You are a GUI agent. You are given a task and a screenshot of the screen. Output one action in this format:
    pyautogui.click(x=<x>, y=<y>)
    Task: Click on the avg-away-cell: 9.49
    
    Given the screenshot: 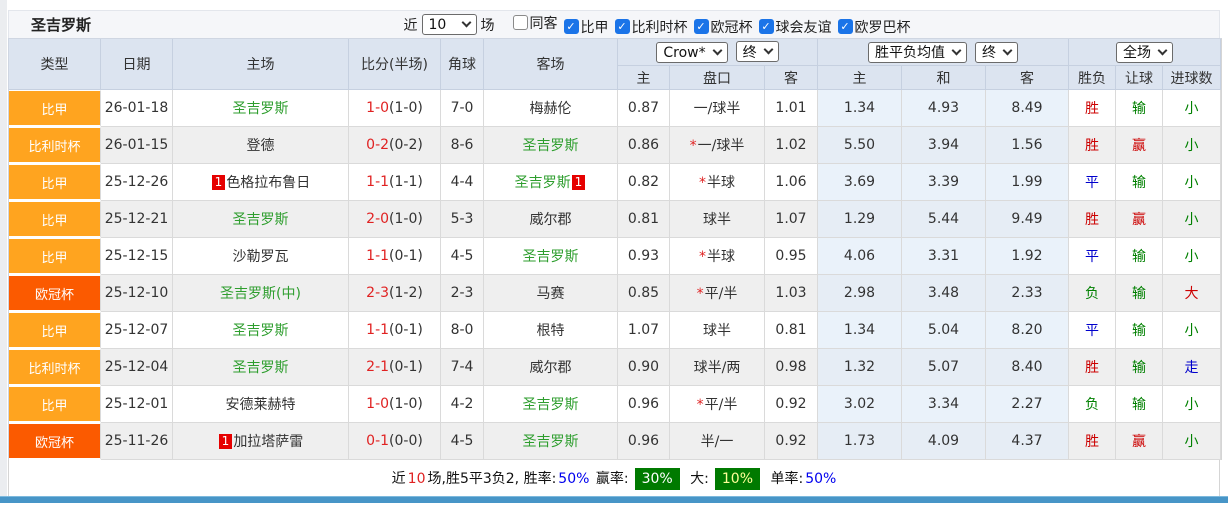 What is the action you would take?
    pyautogui.click(x=1027, y=219)
    